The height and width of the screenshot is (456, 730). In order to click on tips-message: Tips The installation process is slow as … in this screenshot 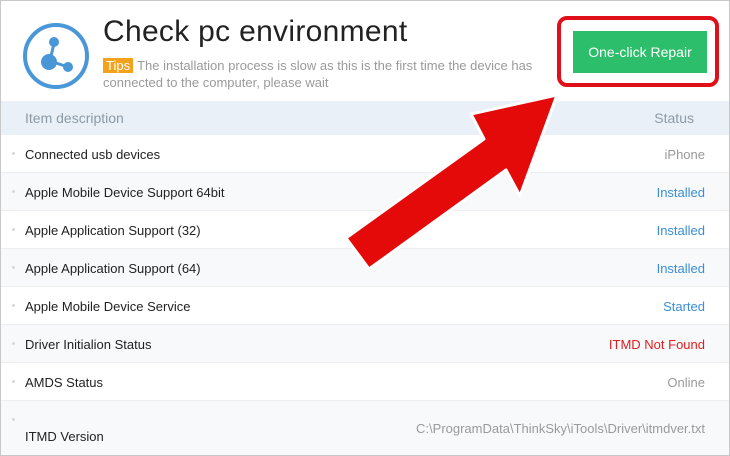, I will do `click(334, 74)`.